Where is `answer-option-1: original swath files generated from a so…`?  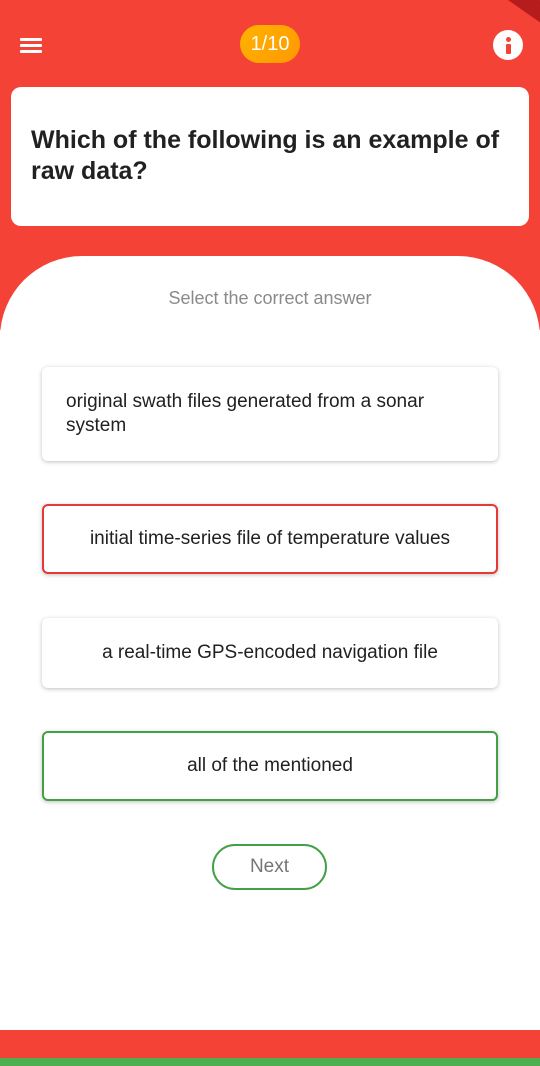 answer-option-1: original swath files generated from a so… is located at coordinates (270, 414).